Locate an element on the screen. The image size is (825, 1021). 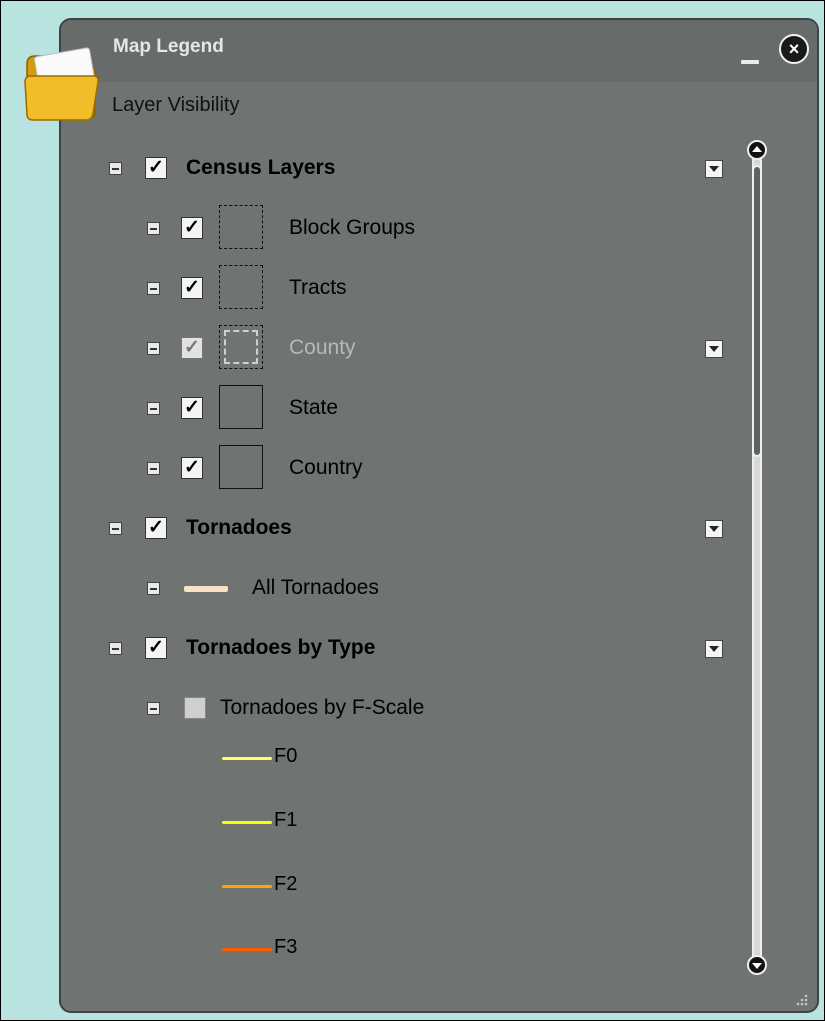
scale-line-f0 is located at coordinates (247, 758).